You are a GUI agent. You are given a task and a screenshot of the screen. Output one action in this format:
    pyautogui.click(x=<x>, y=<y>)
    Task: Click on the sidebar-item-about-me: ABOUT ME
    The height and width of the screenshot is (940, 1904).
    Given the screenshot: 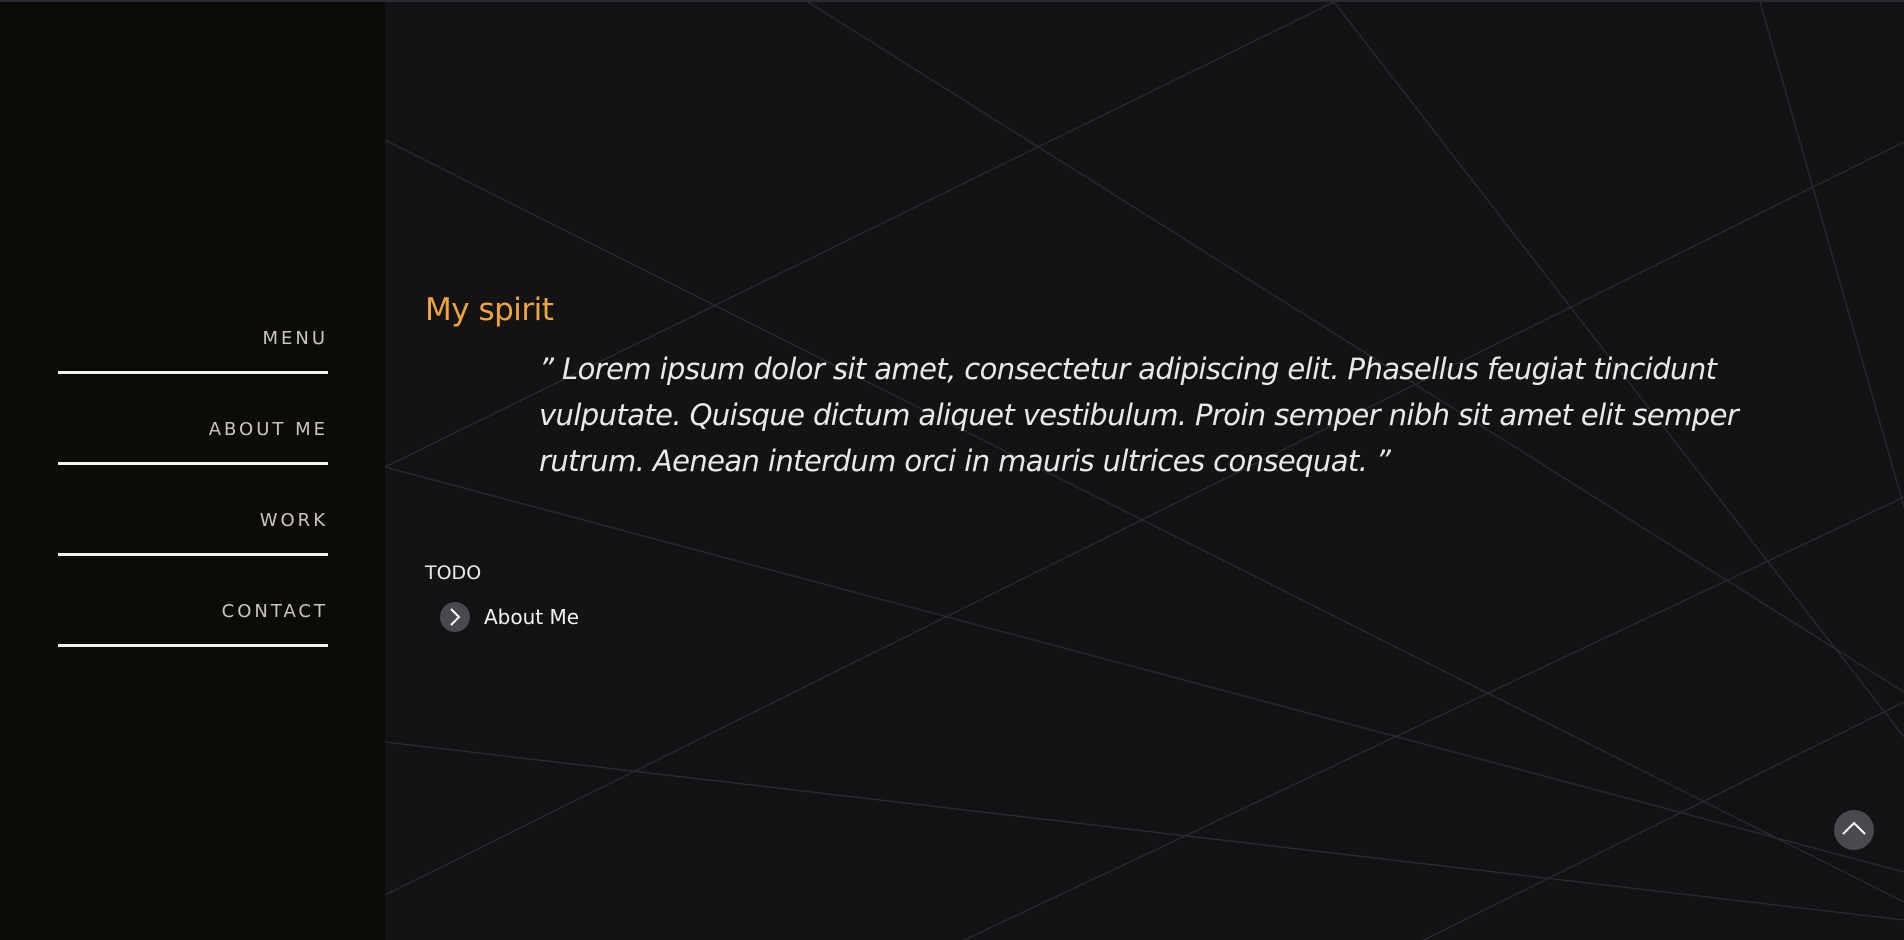 What is the action you would take?
    pyautogui.click(x=193, y=454)
    